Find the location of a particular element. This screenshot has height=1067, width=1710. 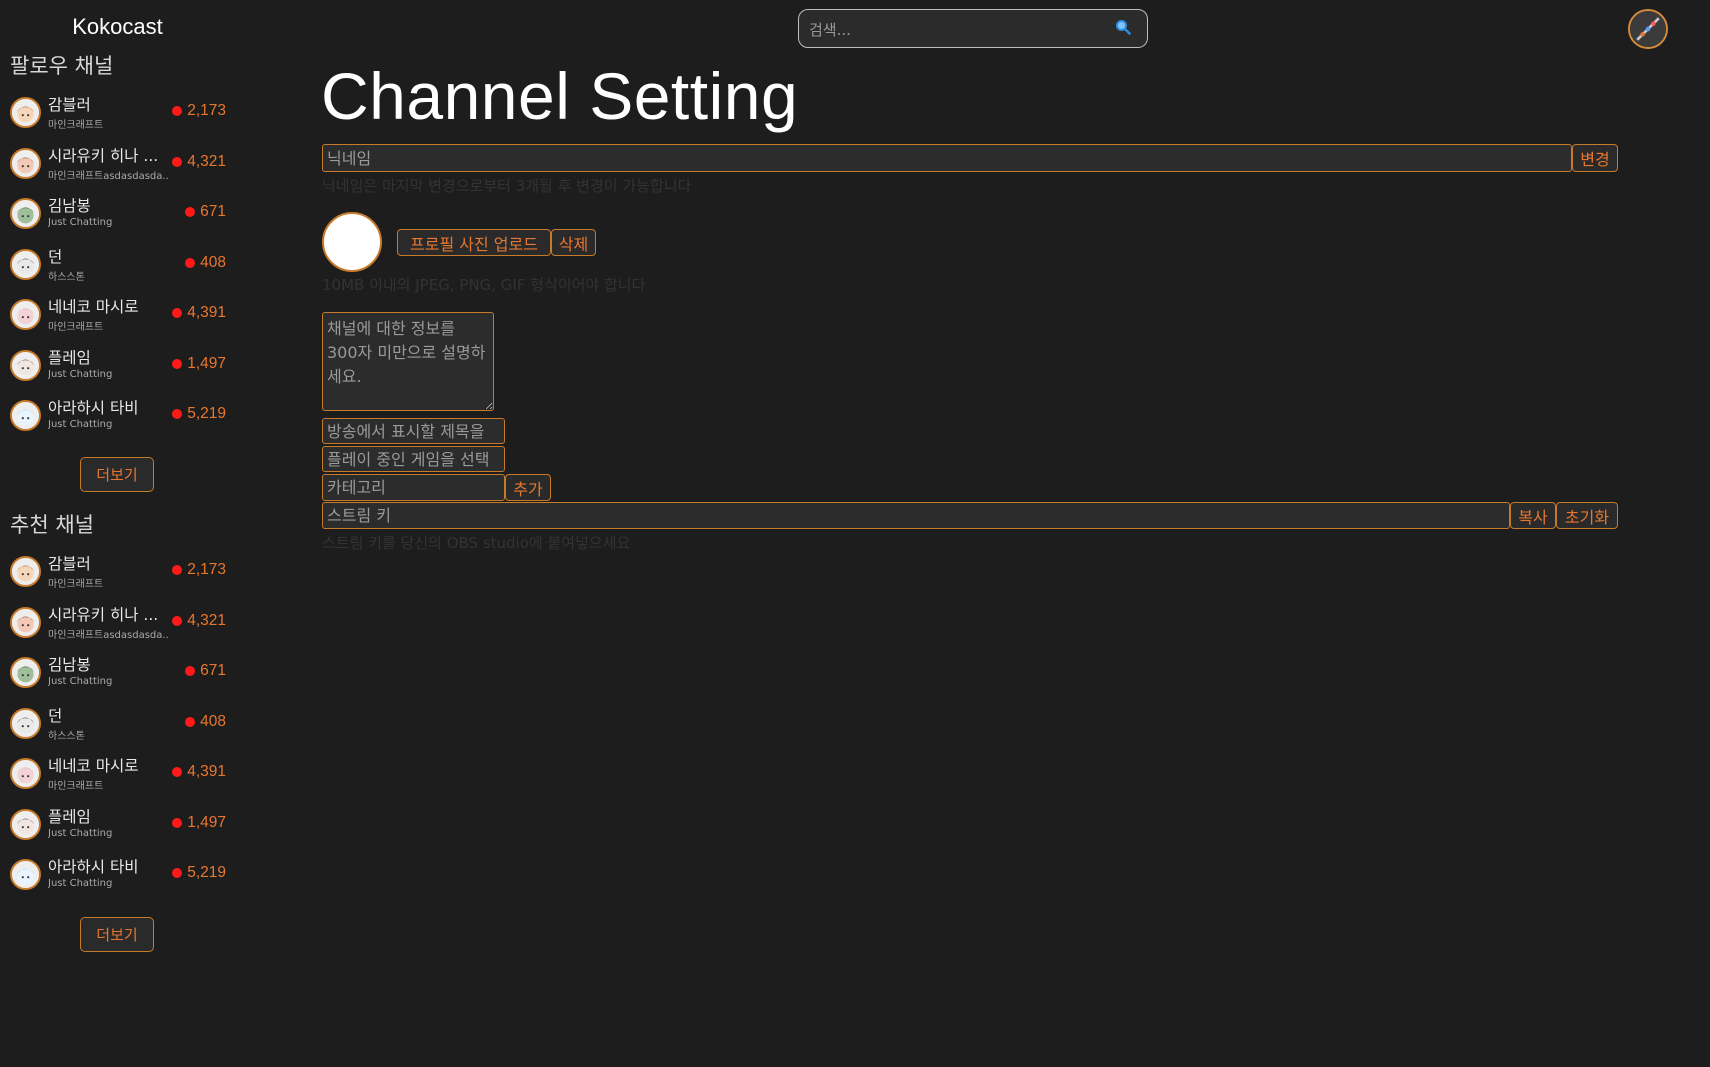

user-avatar is located at coordinates (1648, 29).